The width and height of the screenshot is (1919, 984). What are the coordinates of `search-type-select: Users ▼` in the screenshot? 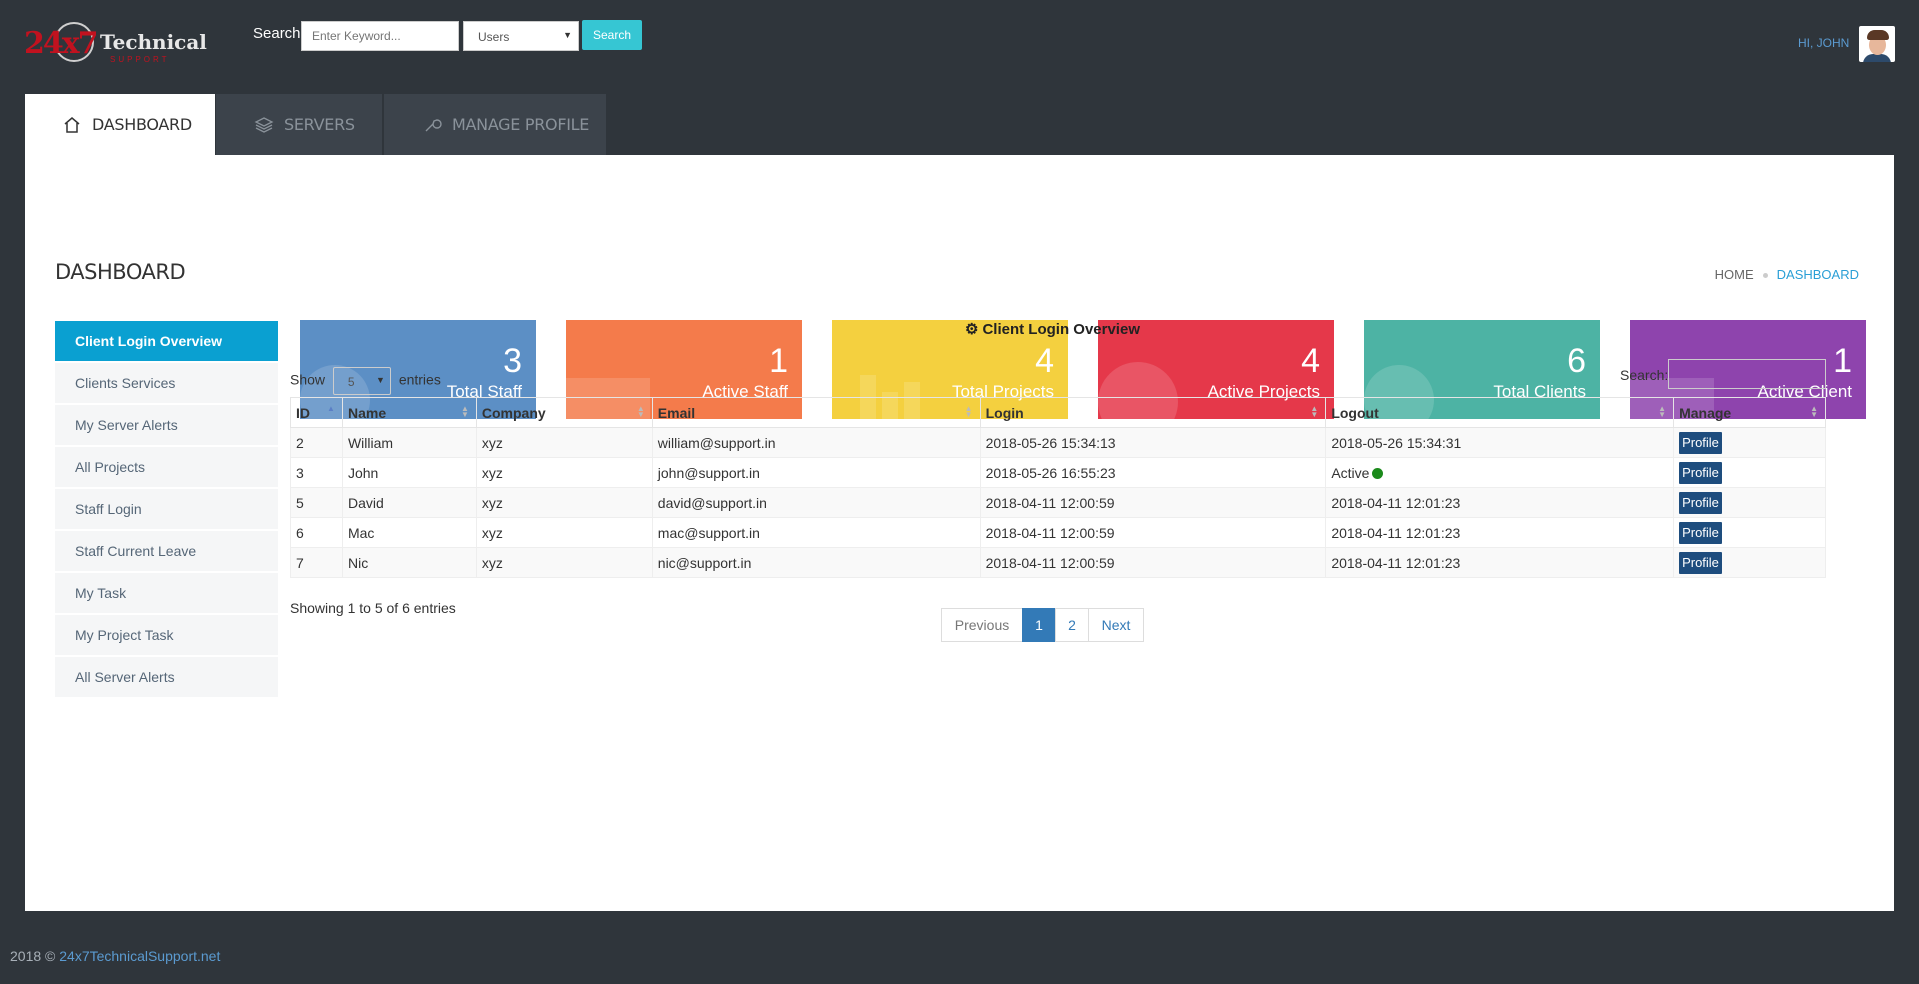 It's located at (521, 36).